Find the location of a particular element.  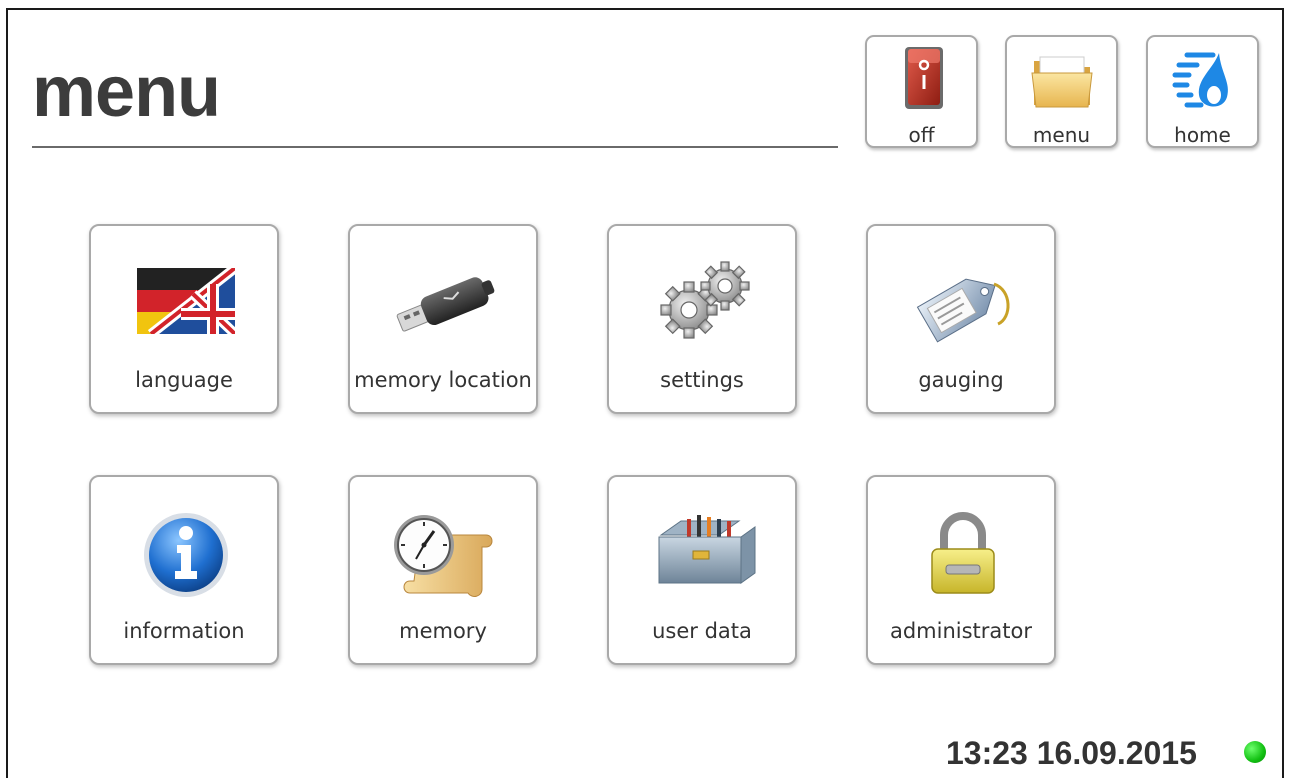

memory-location-tile: memory location is located at coordinates (443, 319).